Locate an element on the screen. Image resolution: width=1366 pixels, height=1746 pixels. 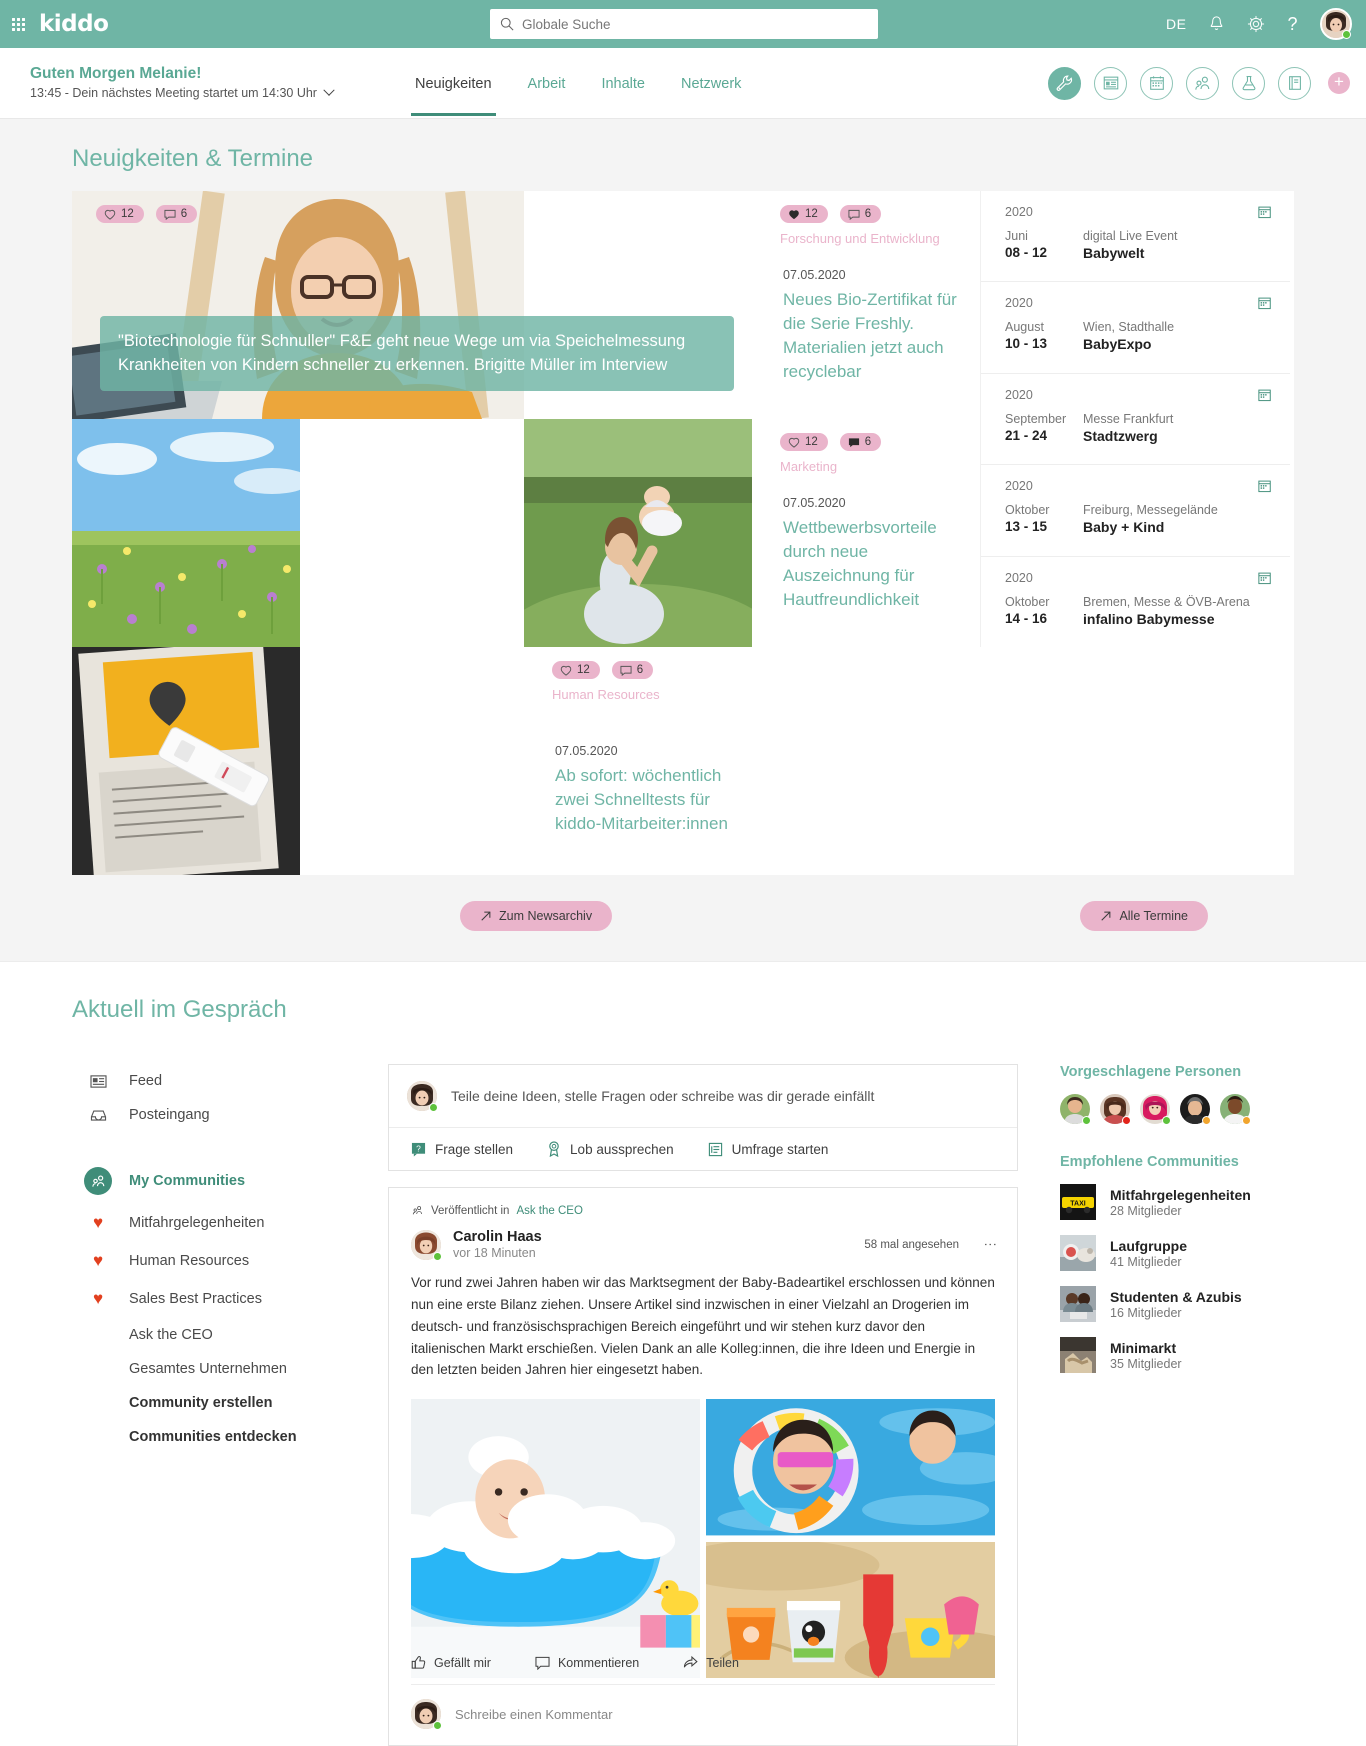
tab-inhalte: Inhalte is located at coordinates (623, 83).